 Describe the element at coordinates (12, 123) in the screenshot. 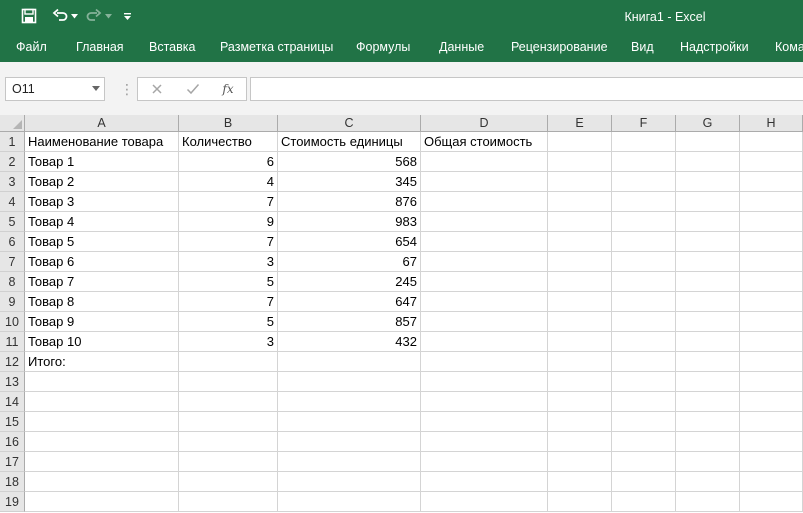

I see `select-all-button` at that location.